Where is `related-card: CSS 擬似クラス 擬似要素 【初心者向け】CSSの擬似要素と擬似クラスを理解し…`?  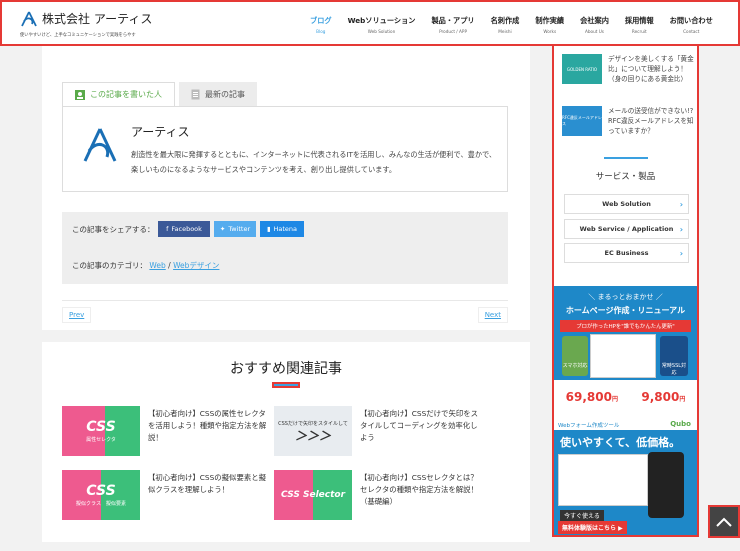
related-card: CSS 擬似クラス 擬似要素 【初心者向け】CSSの擬似要素と擬似クラスを理解し… is located at coordinates (164, 496).